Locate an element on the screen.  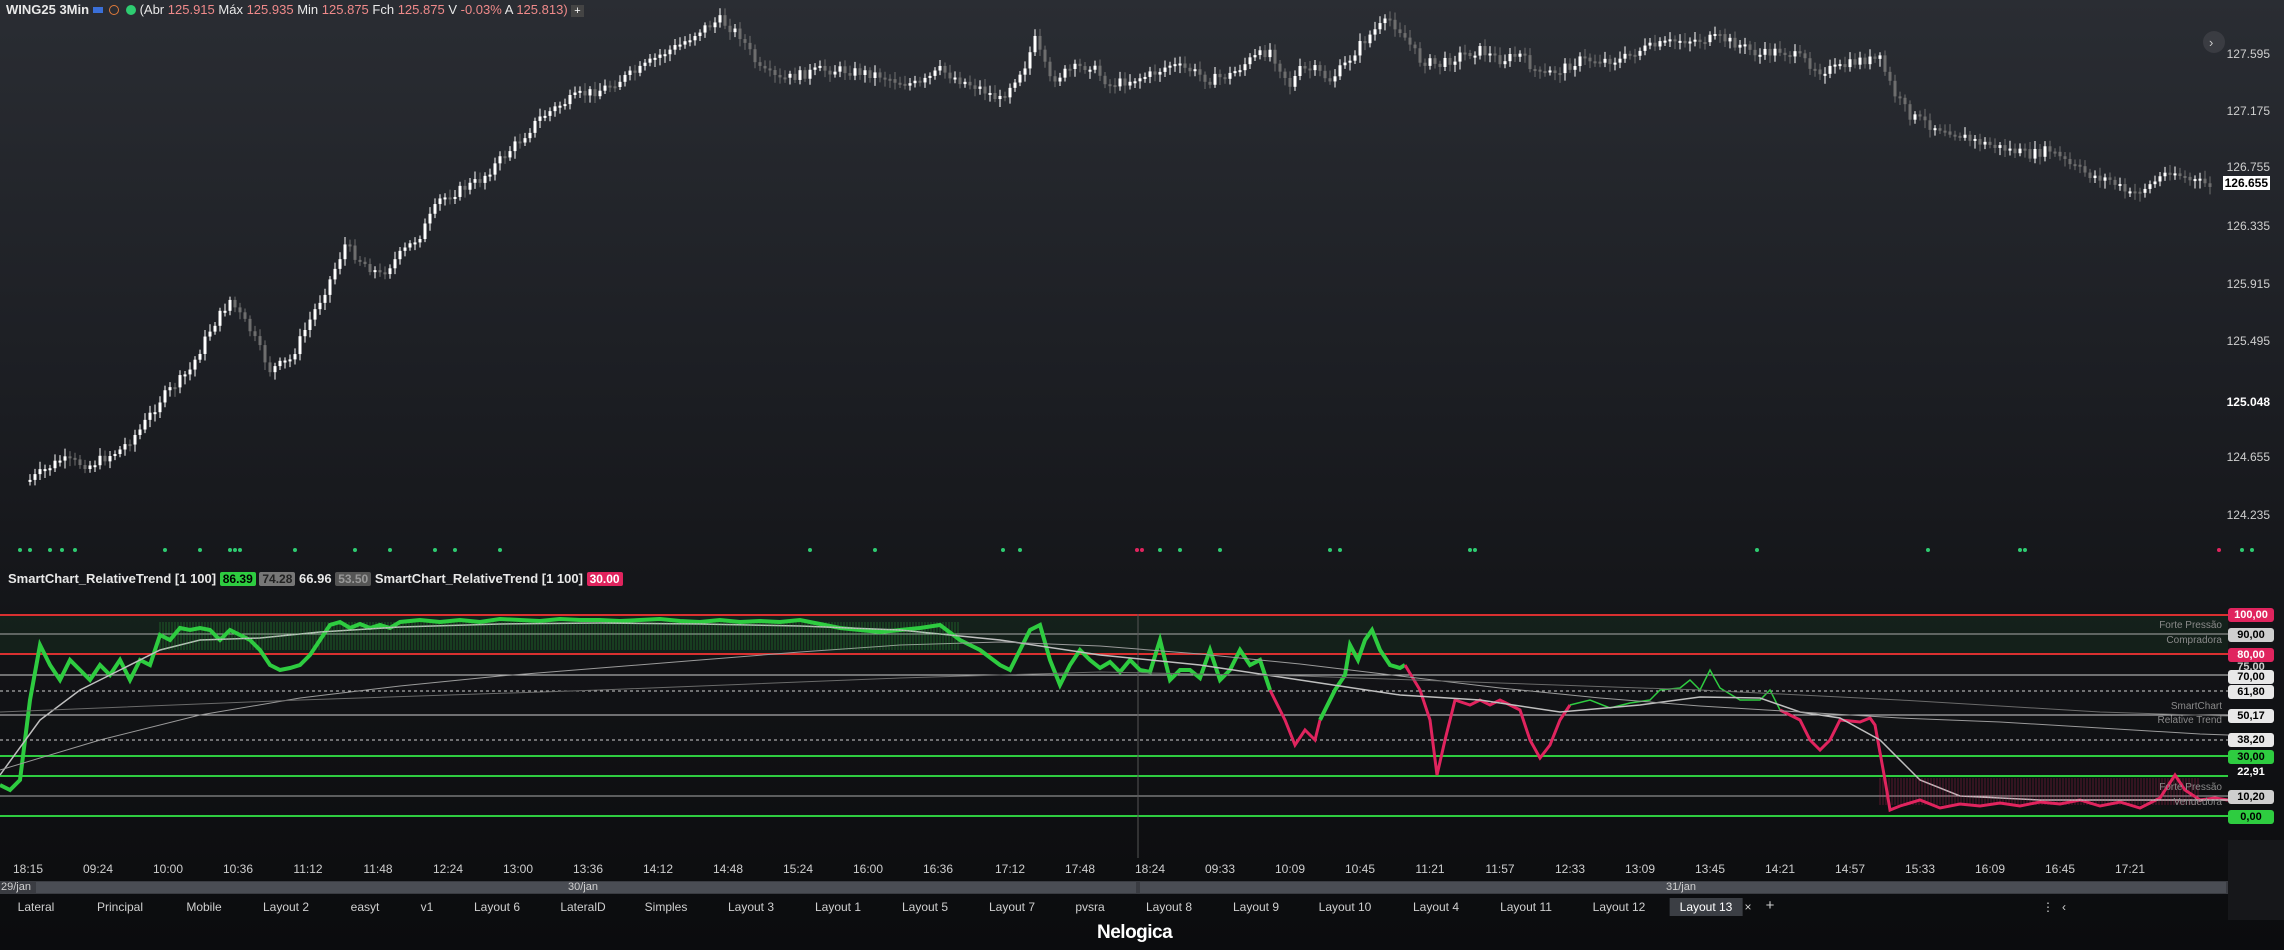
close-tab-icon: × is located at coordinates (1747, 907).